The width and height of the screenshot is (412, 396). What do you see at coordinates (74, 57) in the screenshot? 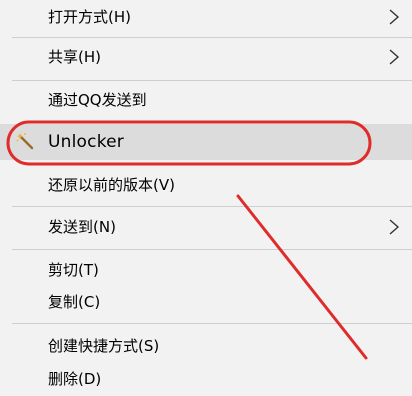
I see `menu-item-label: 共享(H)` at bounding box center [74, 57].